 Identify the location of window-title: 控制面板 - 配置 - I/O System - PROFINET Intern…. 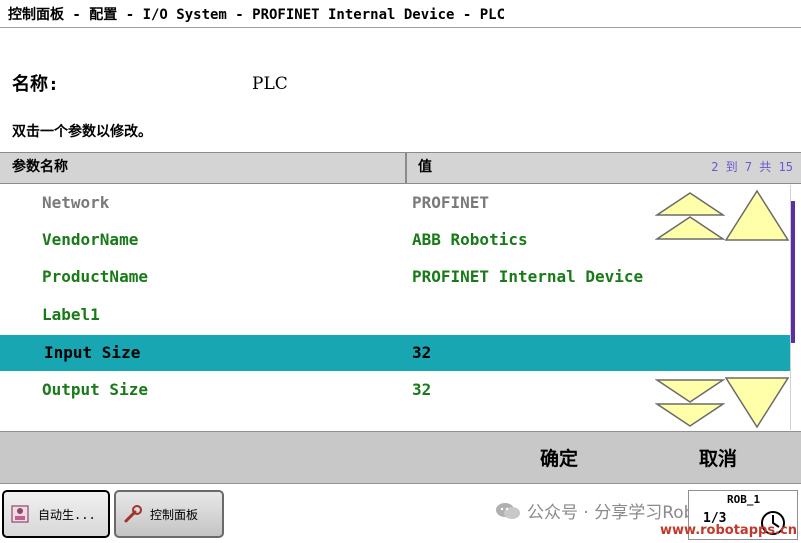
(400, 14).